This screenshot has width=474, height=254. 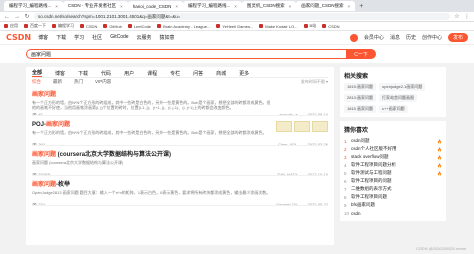 What do you see at coordinates (36, 82) in the screenshot?
I see `subtab-0: 综合` at bounding box center [36, 82].